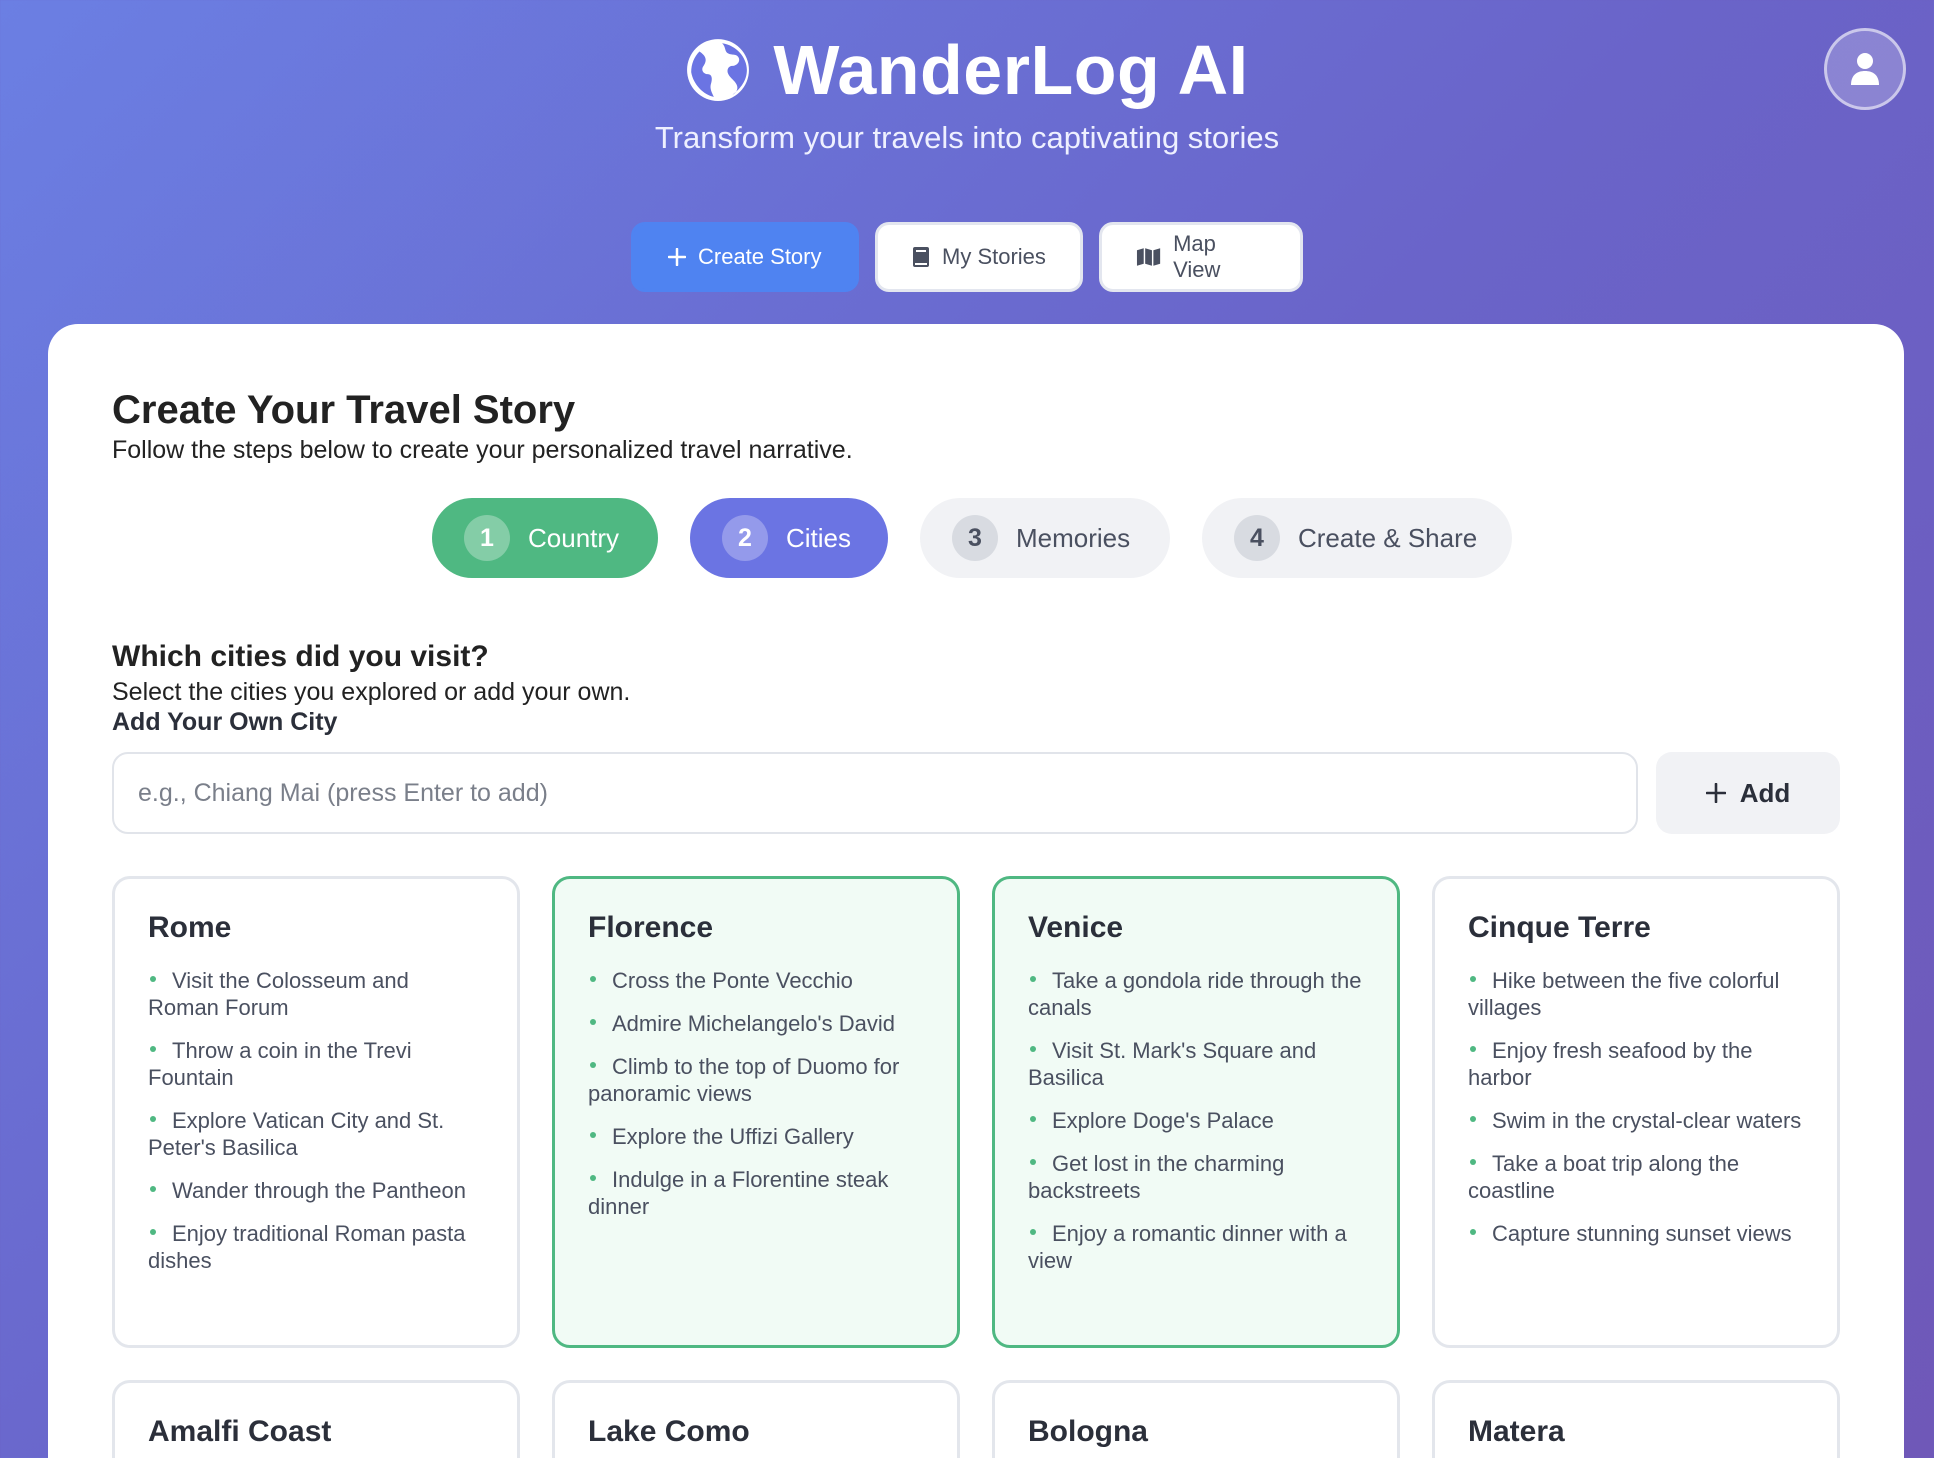 The width and height of the screenshot is (1934, 1458). Describe the element at coordinates (1516, 1431) in the screenshot. I see `city-name: Matera` at that location.